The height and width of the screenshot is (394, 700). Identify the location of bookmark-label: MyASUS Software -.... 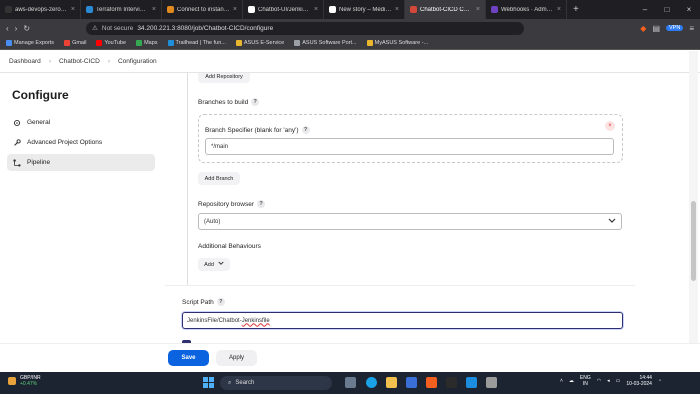
(401, 43).